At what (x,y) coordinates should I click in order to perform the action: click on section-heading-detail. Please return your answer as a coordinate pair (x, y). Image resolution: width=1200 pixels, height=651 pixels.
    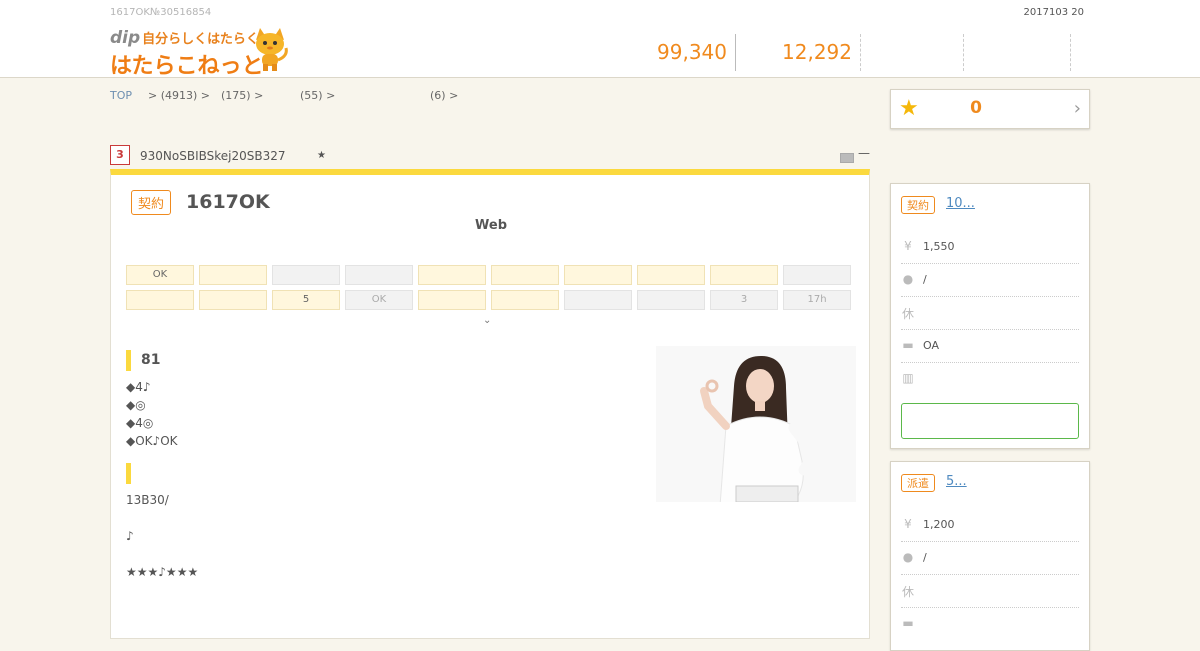
    Looking at the image, I should click on (133, 473).